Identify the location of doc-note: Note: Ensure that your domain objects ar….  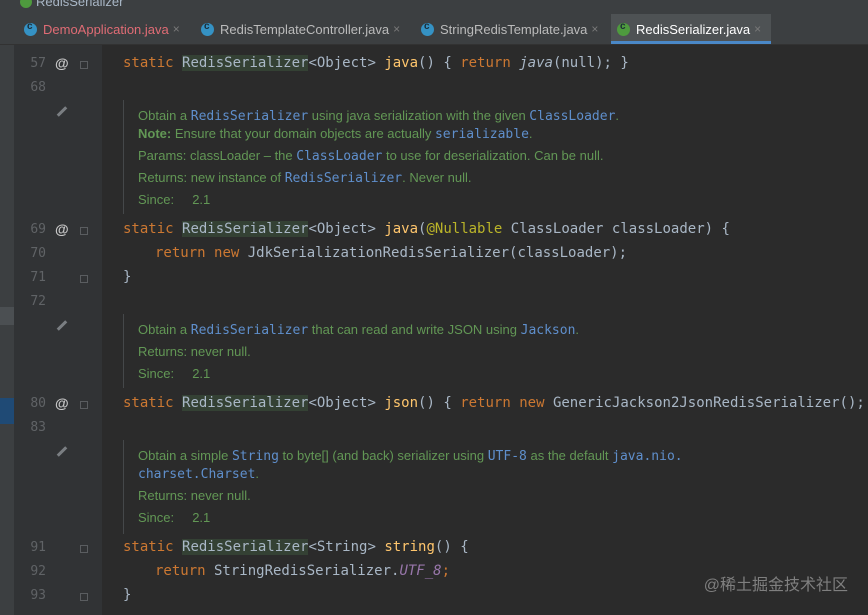
(335, 134).